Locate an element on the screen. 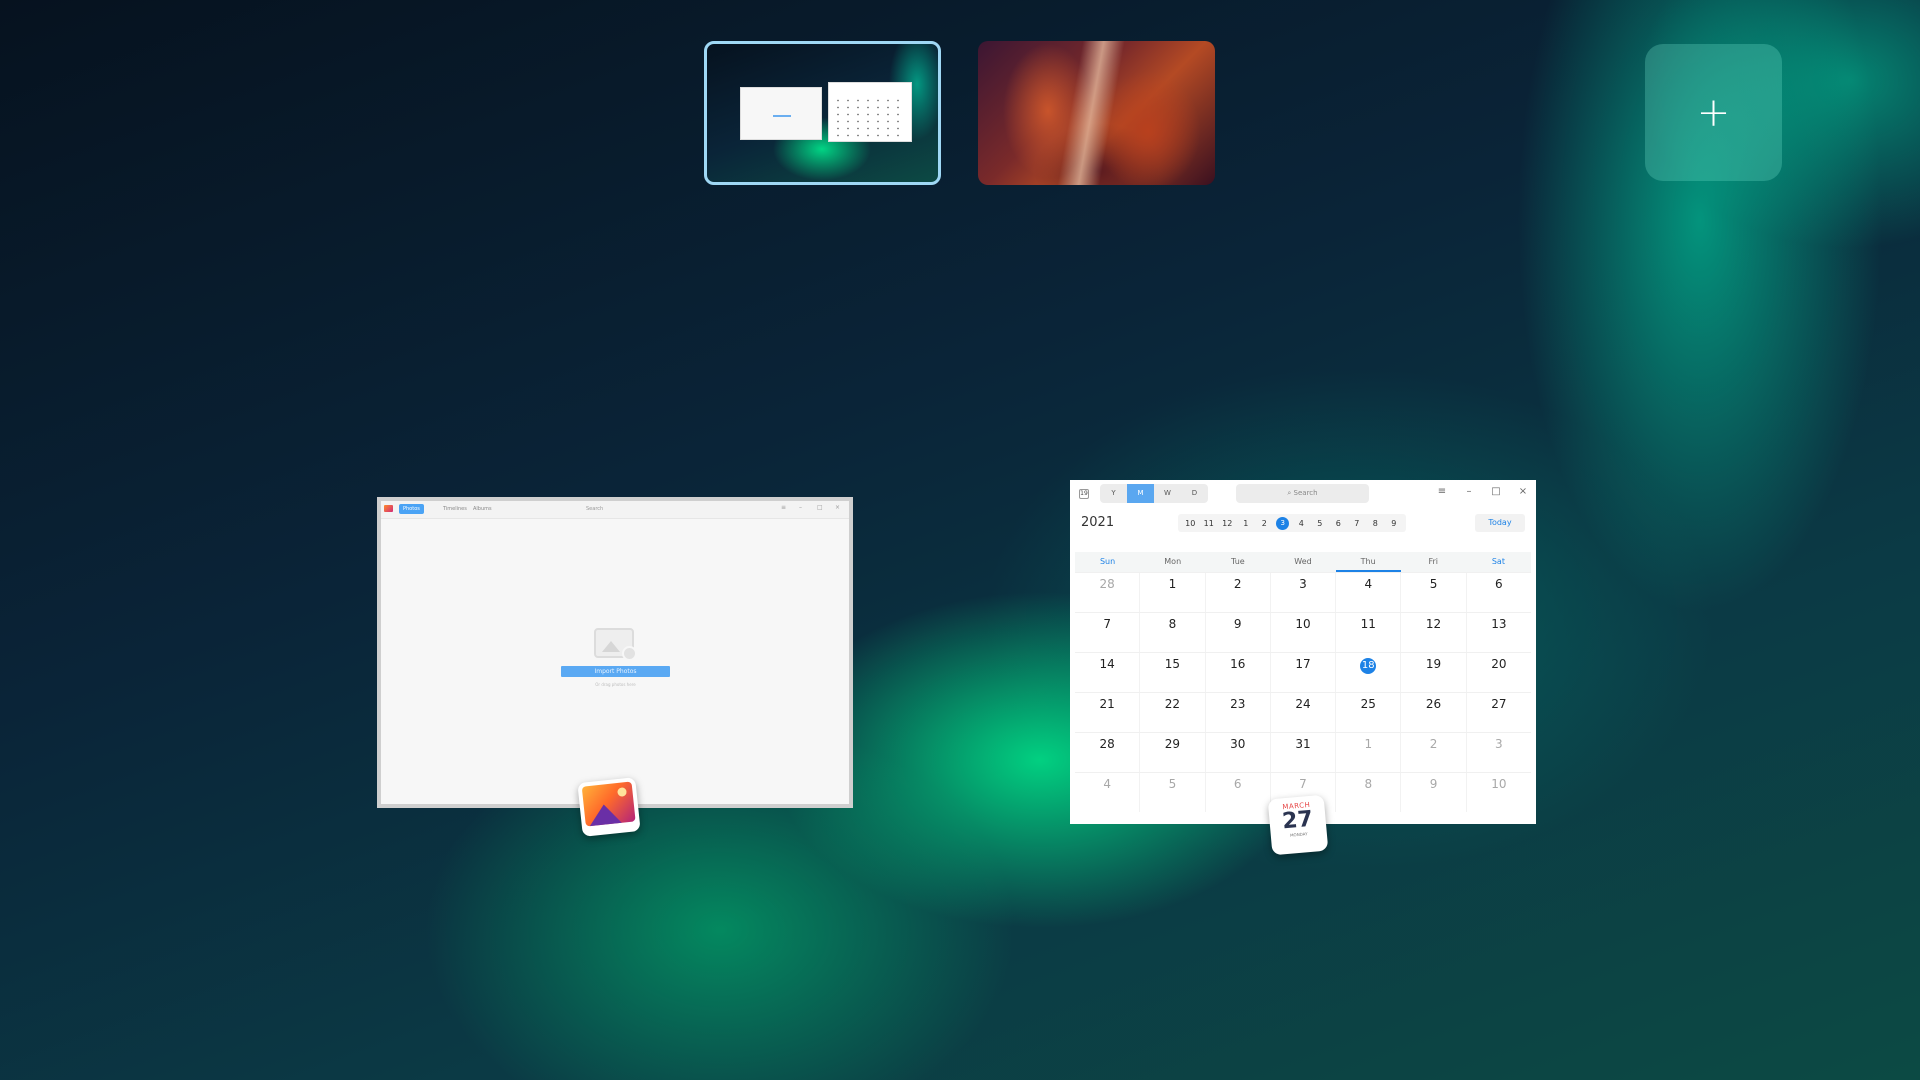 The width and height of the screenshot is (1920, 1080). day-cell: 15 is located at coordinates (1171, 672).